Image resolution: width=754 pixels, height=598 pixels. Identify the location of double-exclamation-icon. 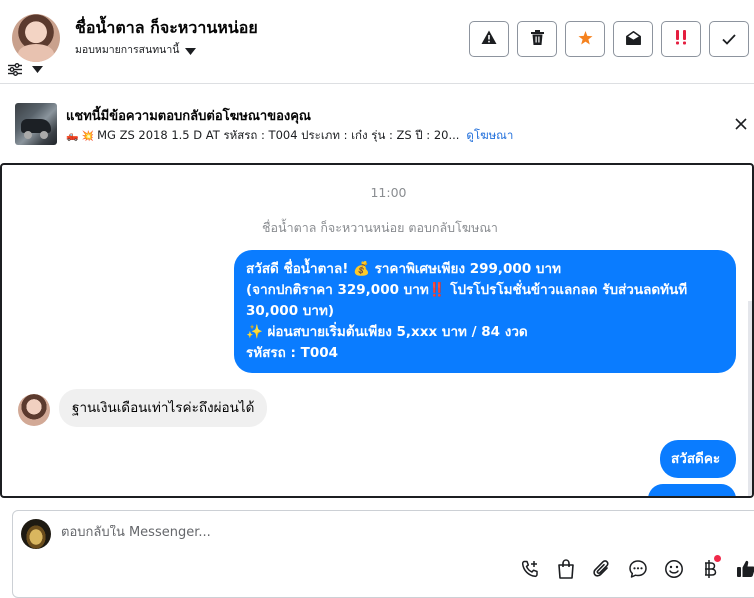
(681, 39).